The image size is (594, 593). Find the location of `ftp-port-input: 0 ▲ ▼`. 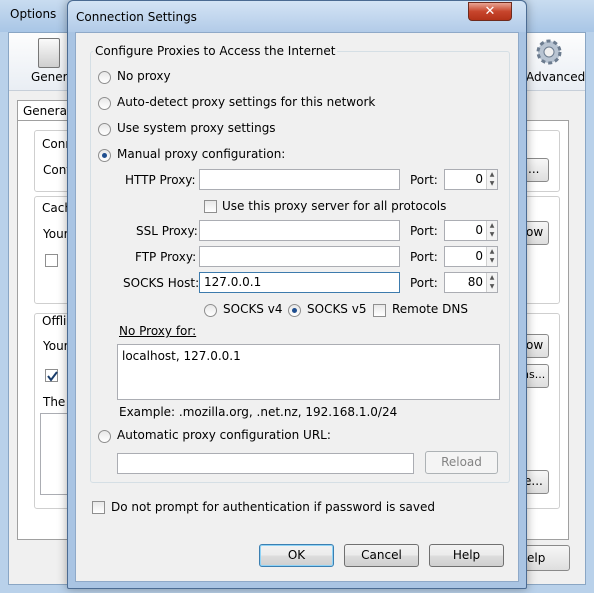

ftp-port-input: 0 ▲ ▼ is located at coordinates (471, 256).